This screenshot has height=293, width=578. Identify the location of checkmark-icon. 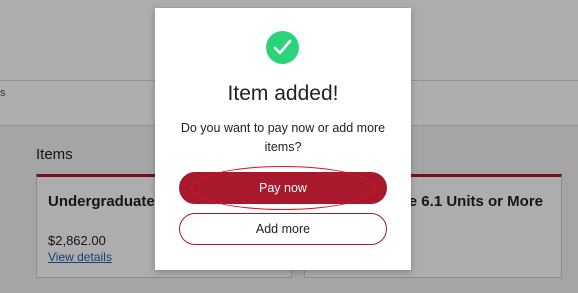
(282, 47).